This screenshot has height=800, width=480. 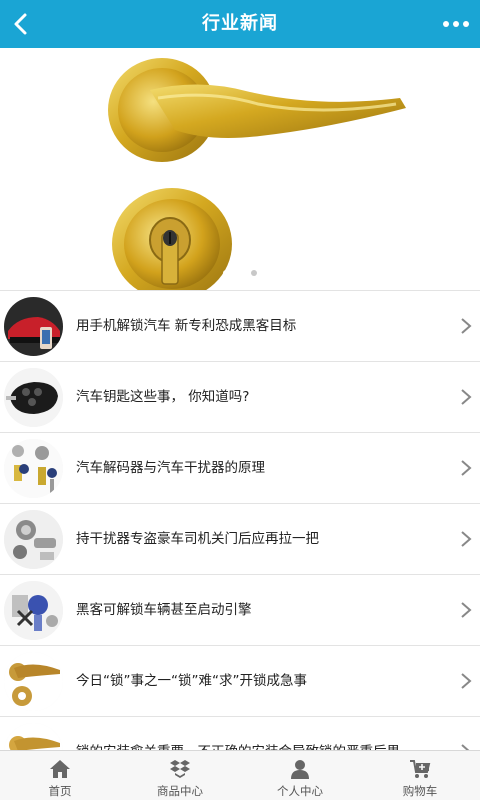 What do you see at coordinates (170, 468) in the screenshot?
I see `news-title: 汽车解码器与汽车干扰器的原理` at bounding box center [170, 468].